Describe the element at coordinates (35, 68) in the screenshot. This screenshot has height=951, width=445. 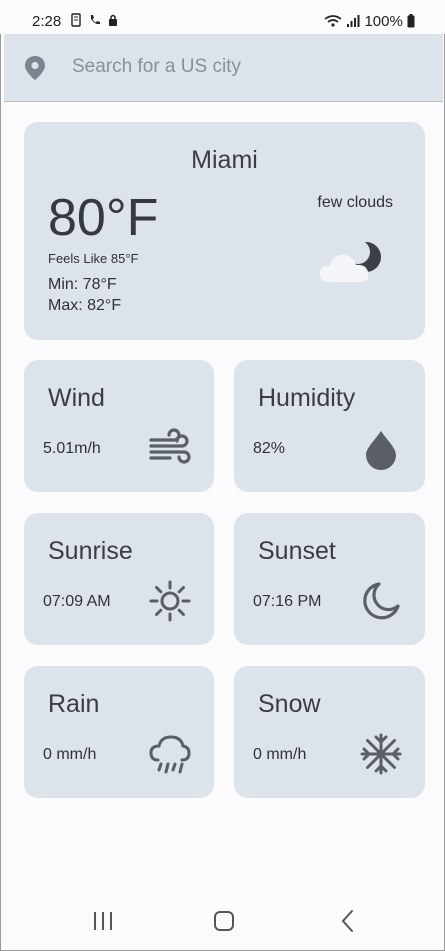
I see `location-pin-icon` at that location.